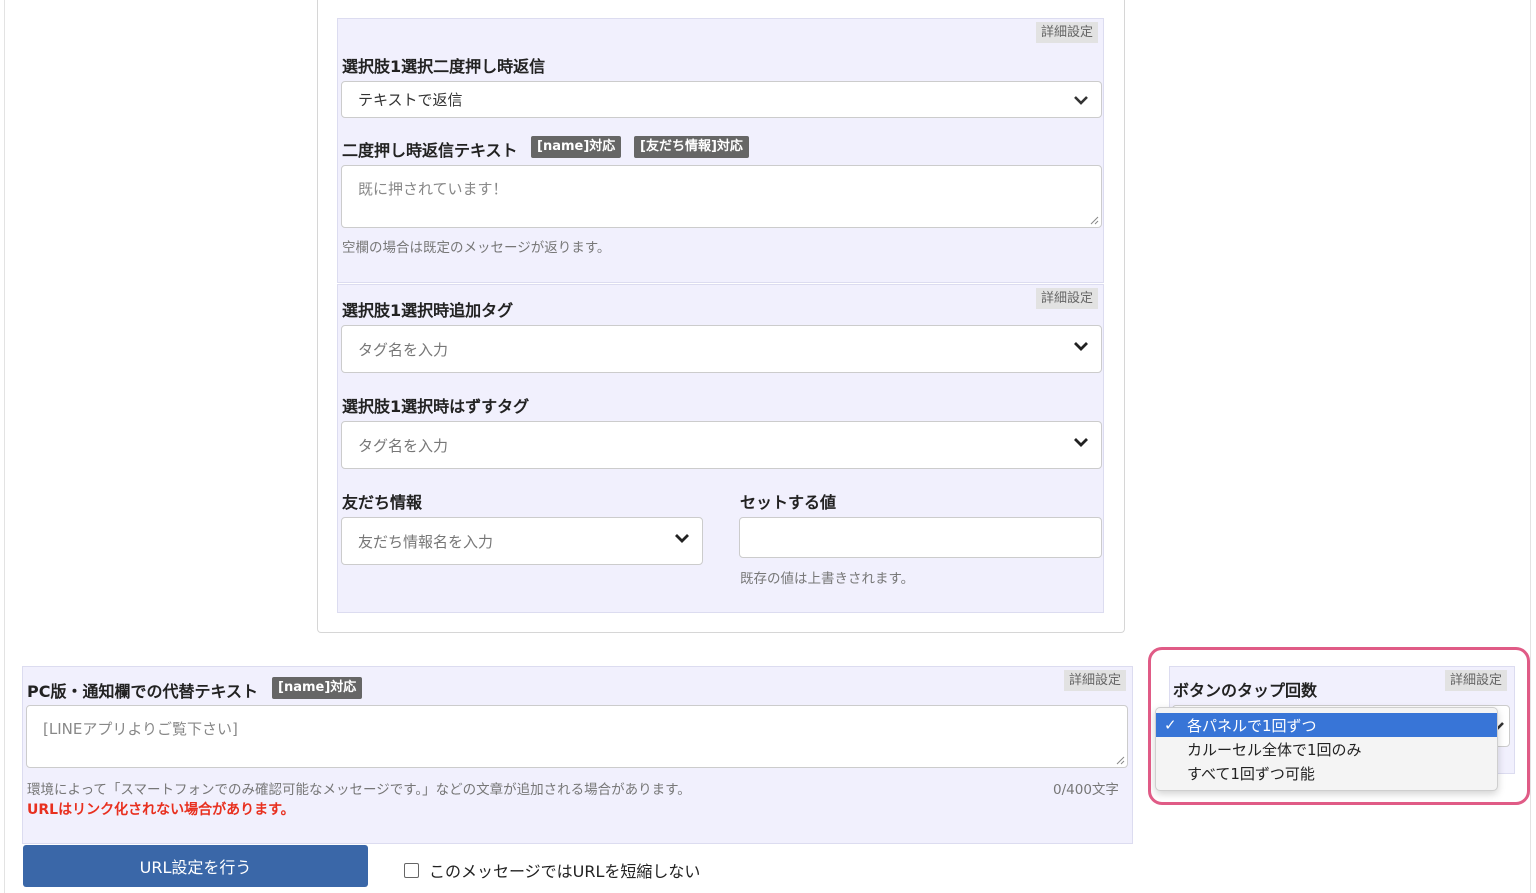 The height and width of the screenshot is (893, 1536). Describe the element at coordinates (433, 189) in the screenshot. I see `double-press-placeholder: 既に押されています！` at that location.